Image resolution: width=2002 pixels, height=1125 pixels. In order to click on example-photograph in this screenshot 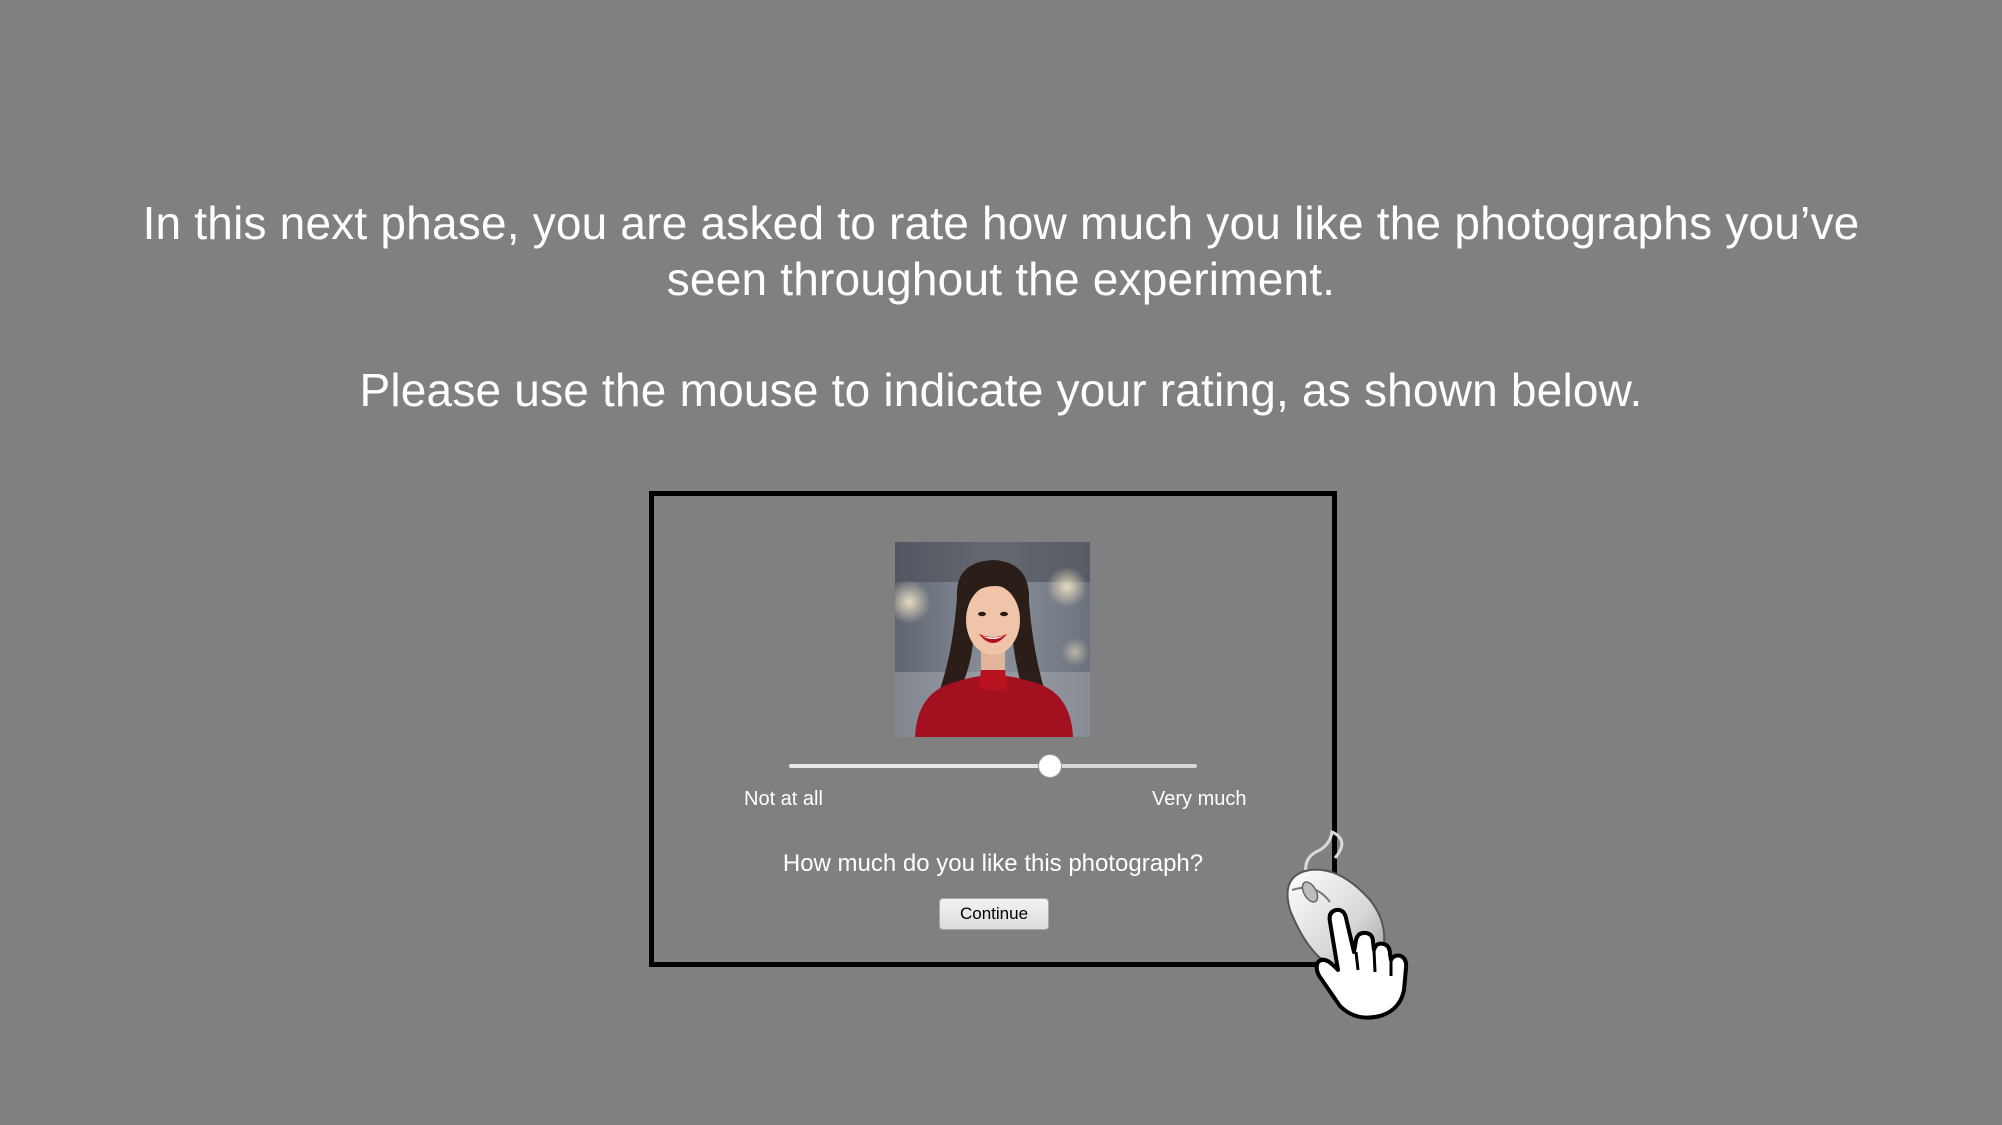, I will do `click(992, 639)`.